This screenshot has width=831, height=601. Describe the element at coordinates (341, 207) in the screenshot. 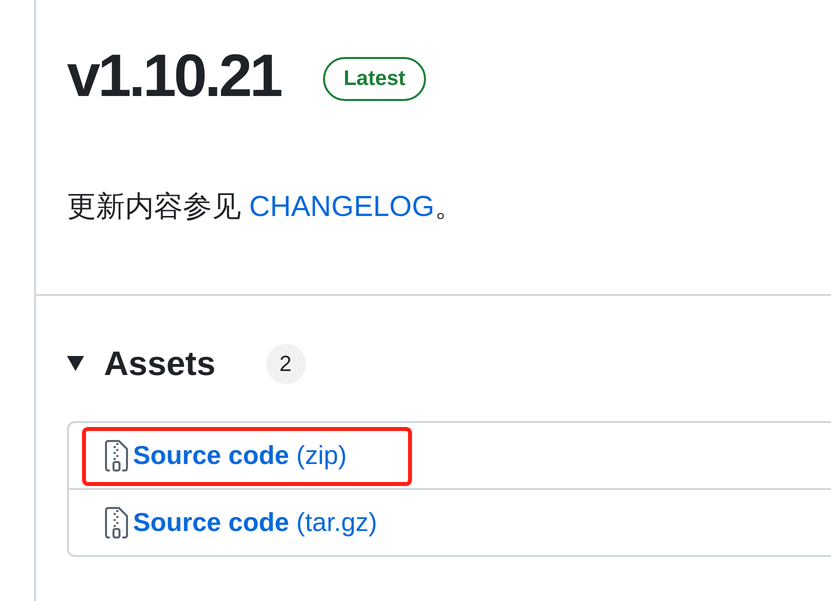

I see `changelog-link: CHANGELOG` at that location.